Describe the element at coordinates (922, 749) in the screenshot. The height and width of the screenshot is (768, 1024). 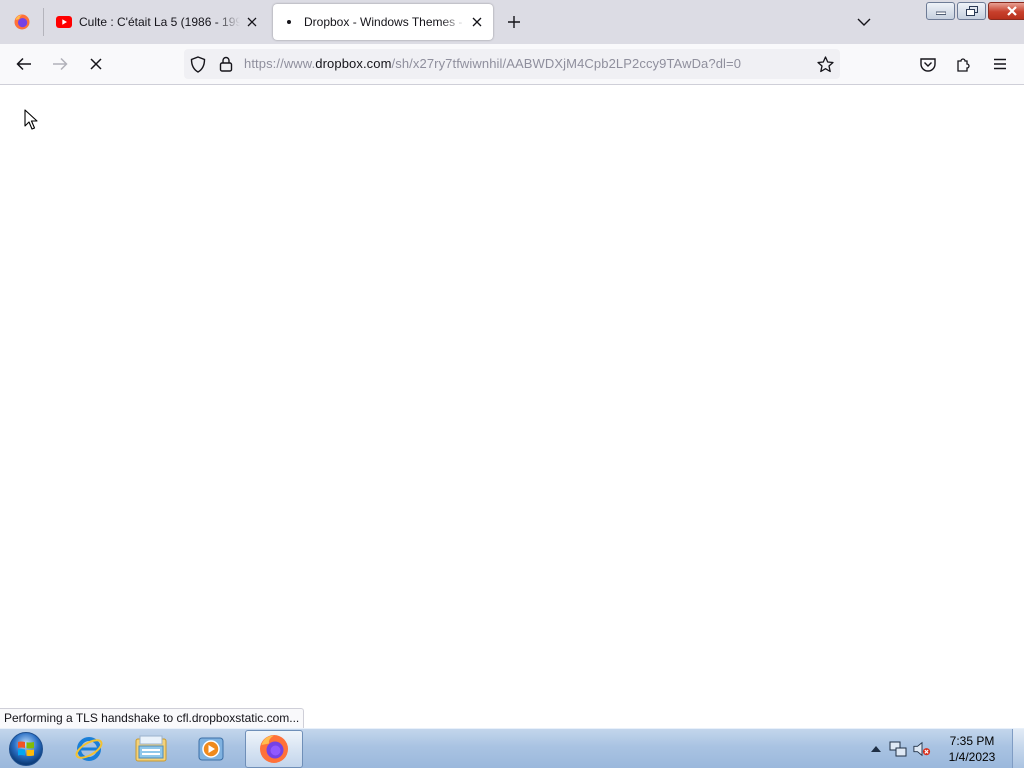
I see `volume-muted-tray-icon` at that location.